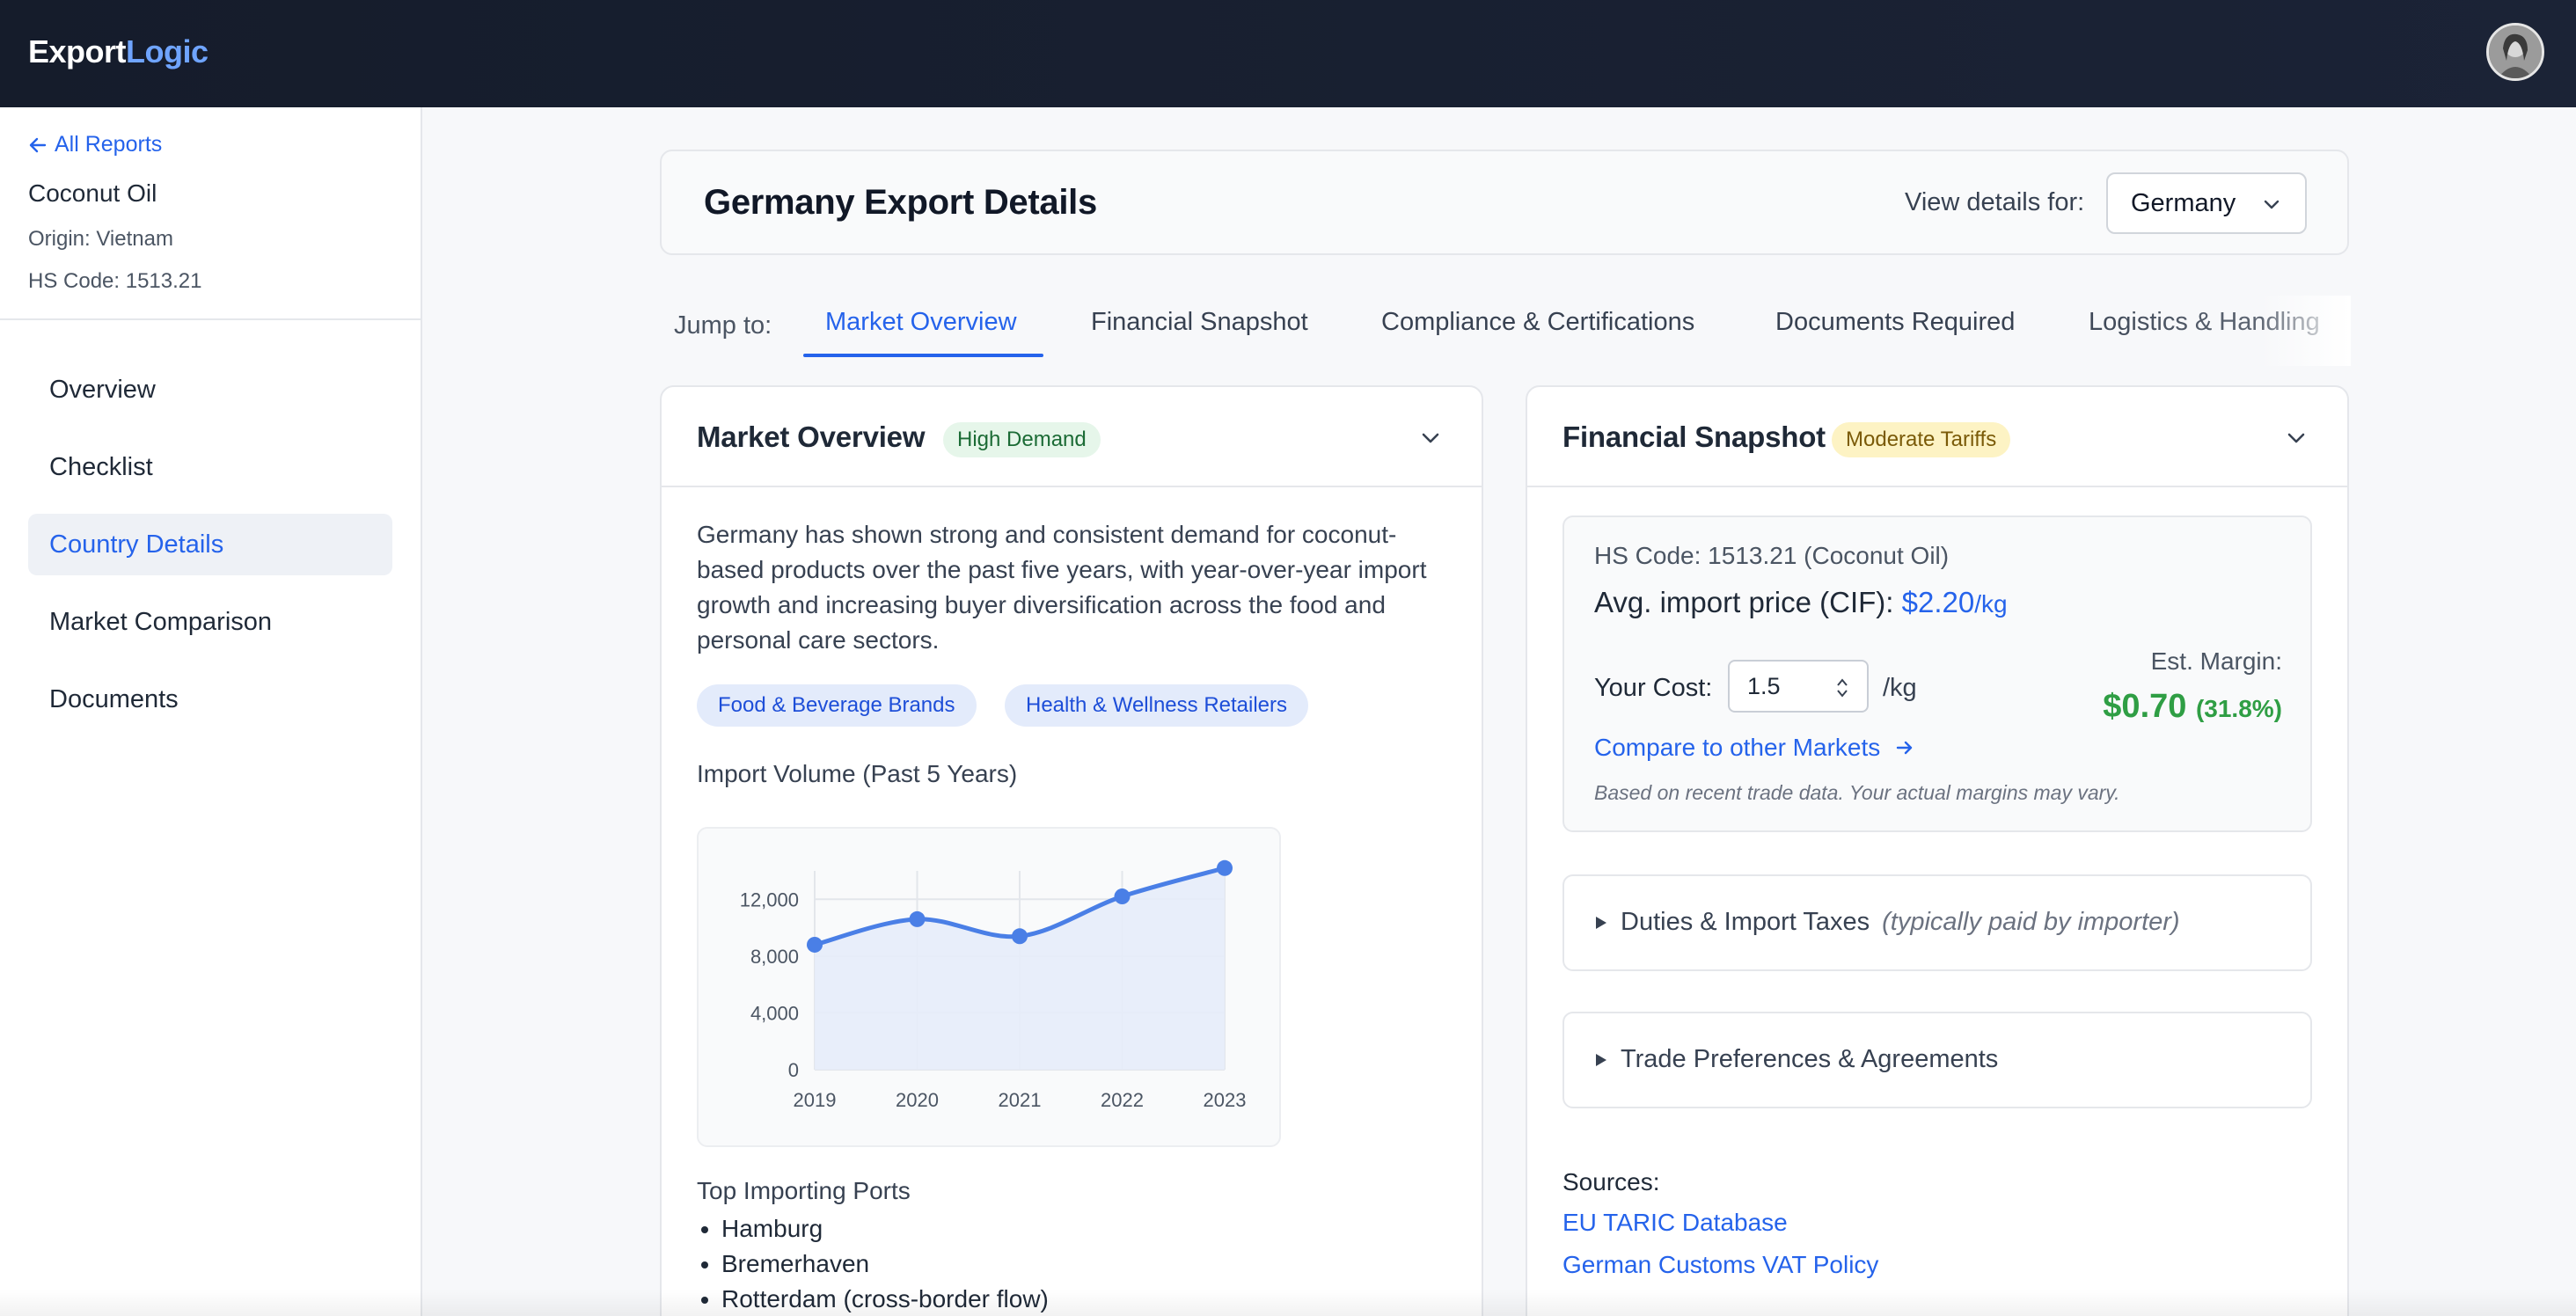  I want to click on buyer-pill: Health & Wellness Retailers, so click(1157, 705).